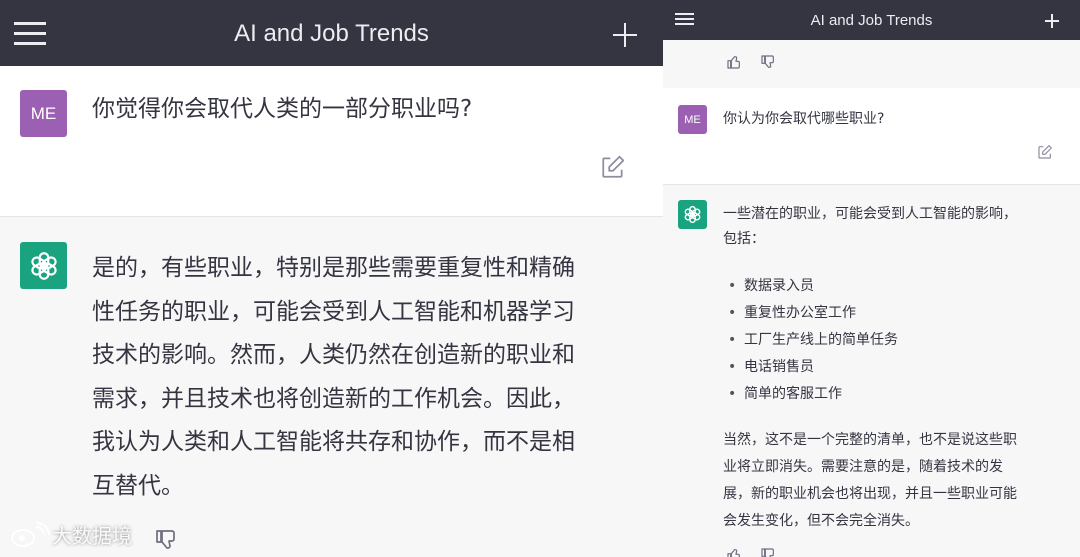  I want to click on user-message-block: ME 你认为你会取代哪些职业?, so click(871, 136).